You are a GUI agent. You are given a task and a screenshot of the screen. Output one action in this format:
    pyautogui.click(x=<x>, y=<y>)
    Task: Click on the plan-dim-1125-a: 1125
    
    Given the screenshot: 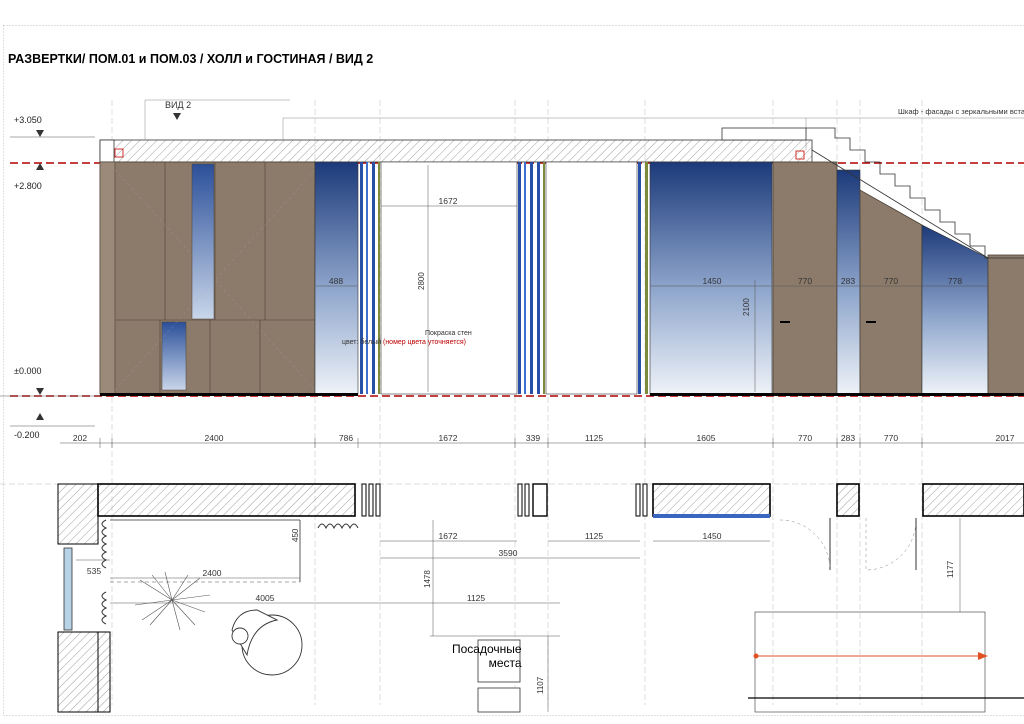 What is the action you would take?
    pyautogui.click(x=594, y=536)
    